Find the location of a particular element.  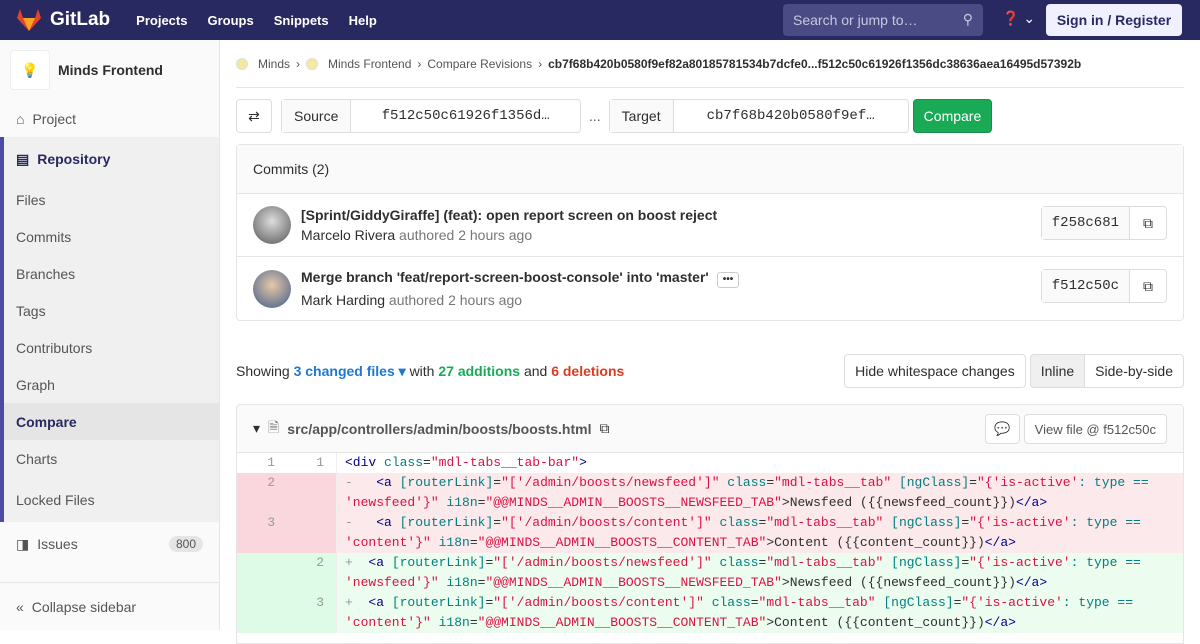

sidebar-item-compare: Compare is located at coordinates (111, 421).